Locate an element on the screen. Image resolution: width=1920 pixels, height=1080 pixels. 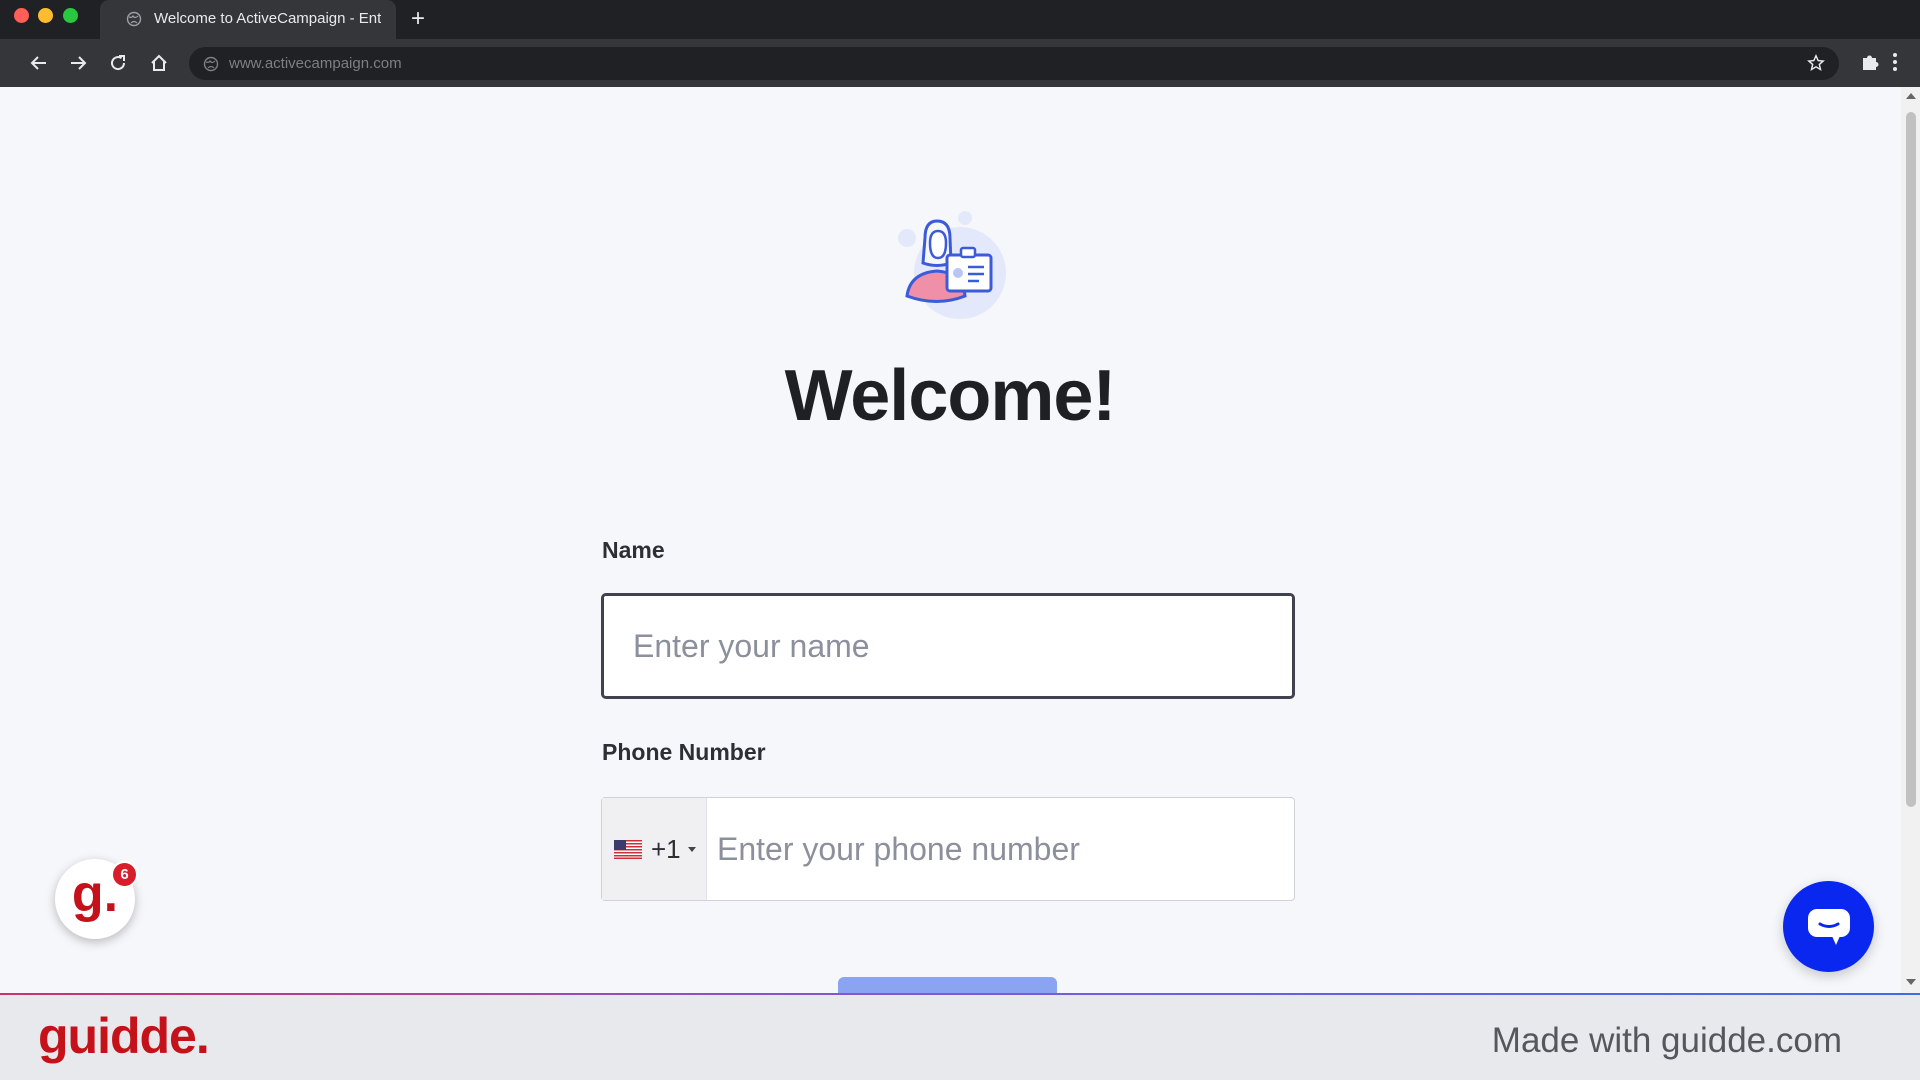
phone-field-group: +1 is located at coordinates (948, 849).